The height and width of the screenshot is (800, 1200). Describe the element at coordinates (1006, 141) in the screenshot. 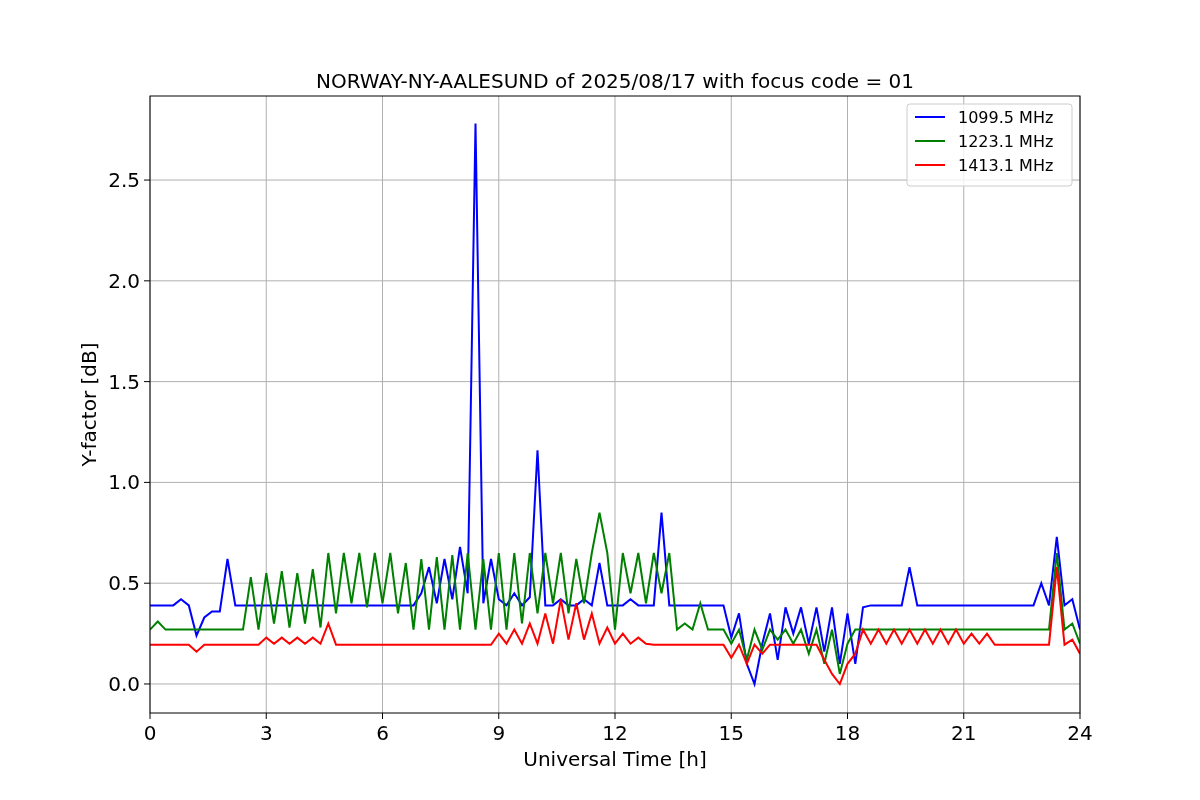

I see `legend-label: 1223.1 MHz` at that location.